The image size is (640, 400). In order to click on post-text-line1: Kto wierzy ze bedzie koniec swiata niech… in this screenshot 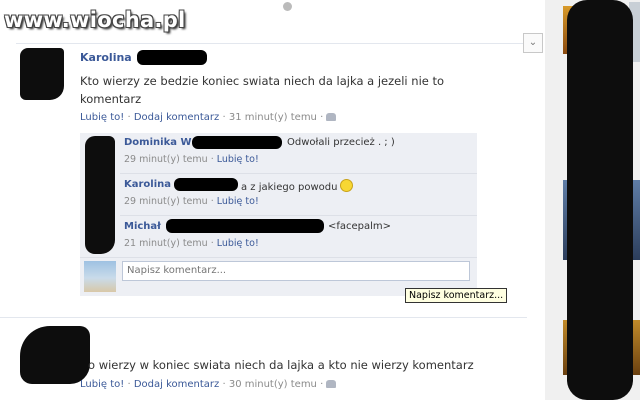, I will do `click(262, 81)`.